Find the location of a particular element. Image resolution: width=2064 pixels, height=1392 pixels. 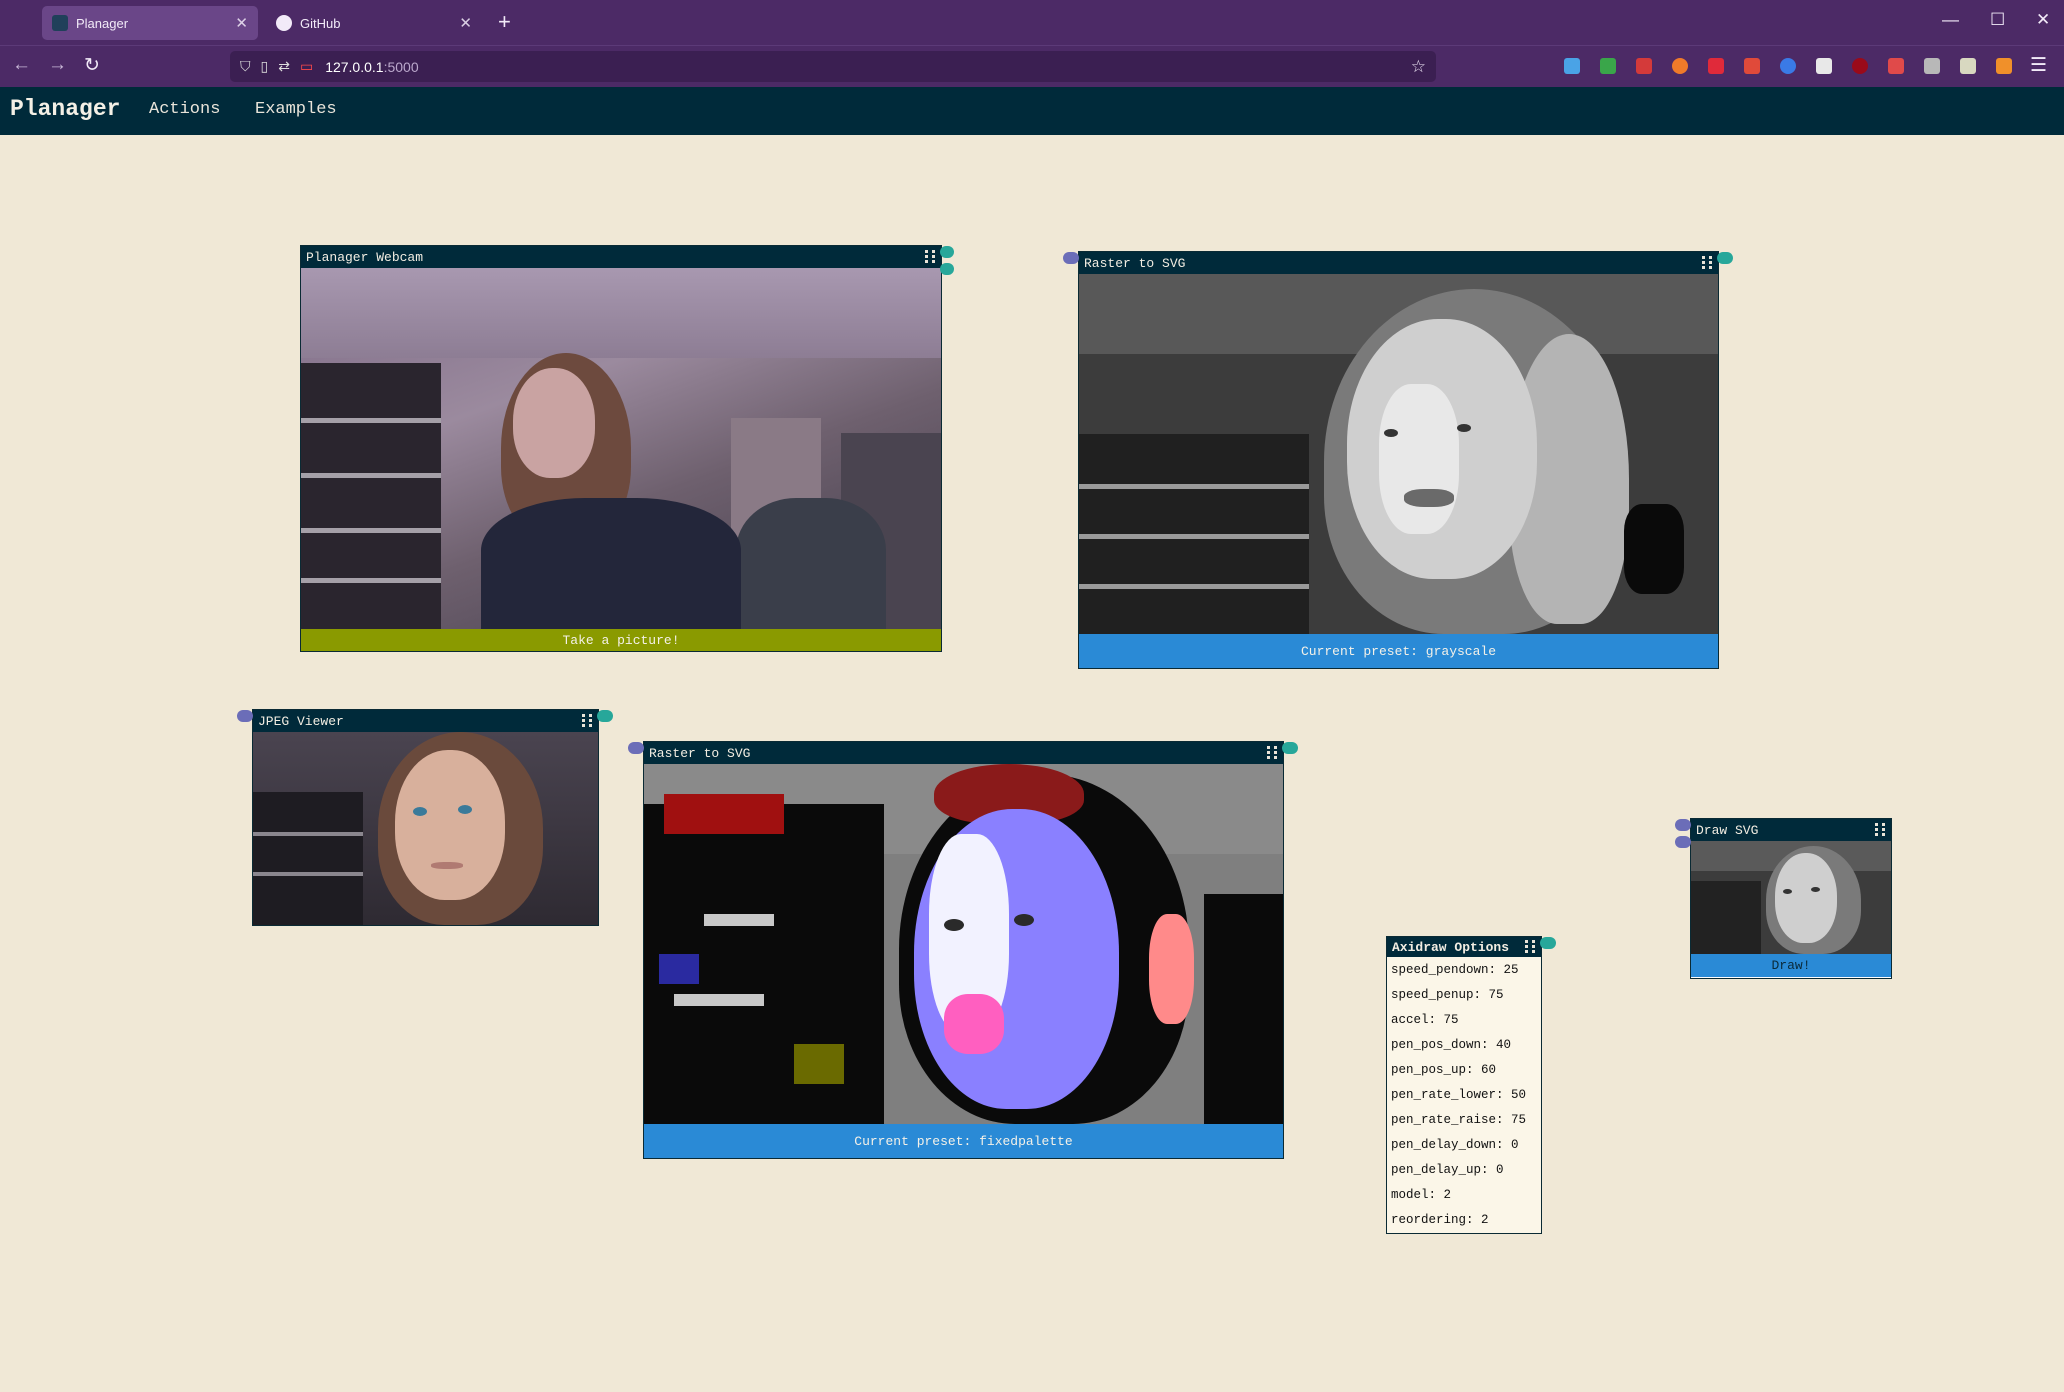

grayscale-svg-output is located at coordinates (1398, 454).